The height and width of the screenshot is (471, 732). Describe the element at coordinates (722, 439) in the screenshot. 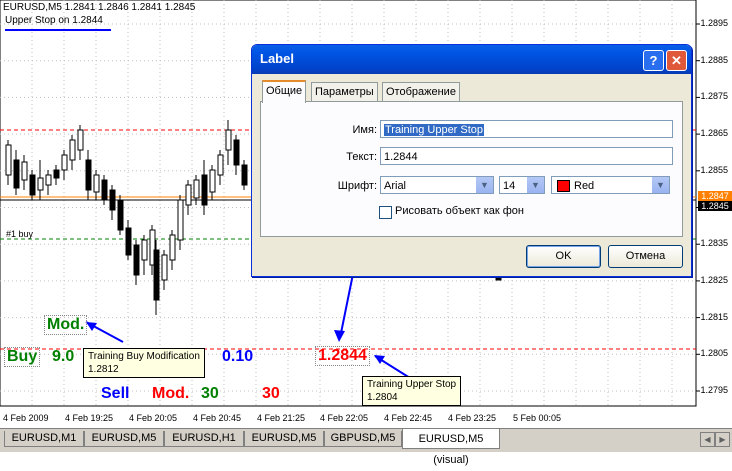

I see `arrow-right-icon: ▶` at that location.